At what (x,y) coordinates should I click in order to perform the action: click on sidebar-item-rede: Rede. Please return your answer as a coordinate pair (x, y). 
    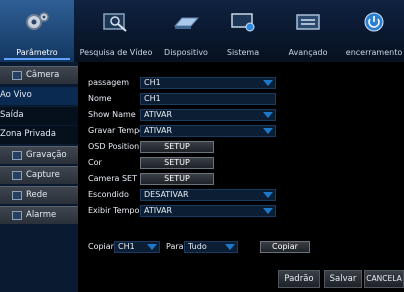
    Looking at the image, I should click on (39, 195).